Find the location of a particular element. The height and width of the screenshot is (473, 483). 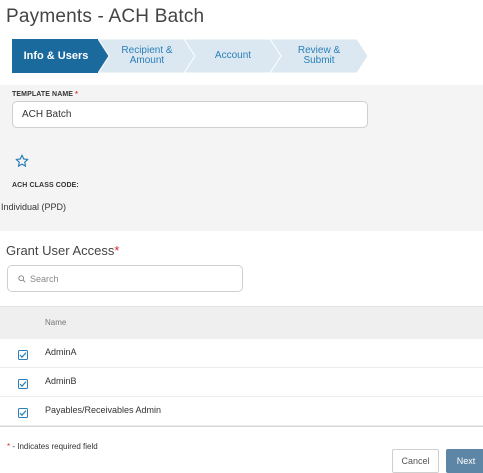

grant-access-title: Grant User Access* is located at coordinates (62, 250).